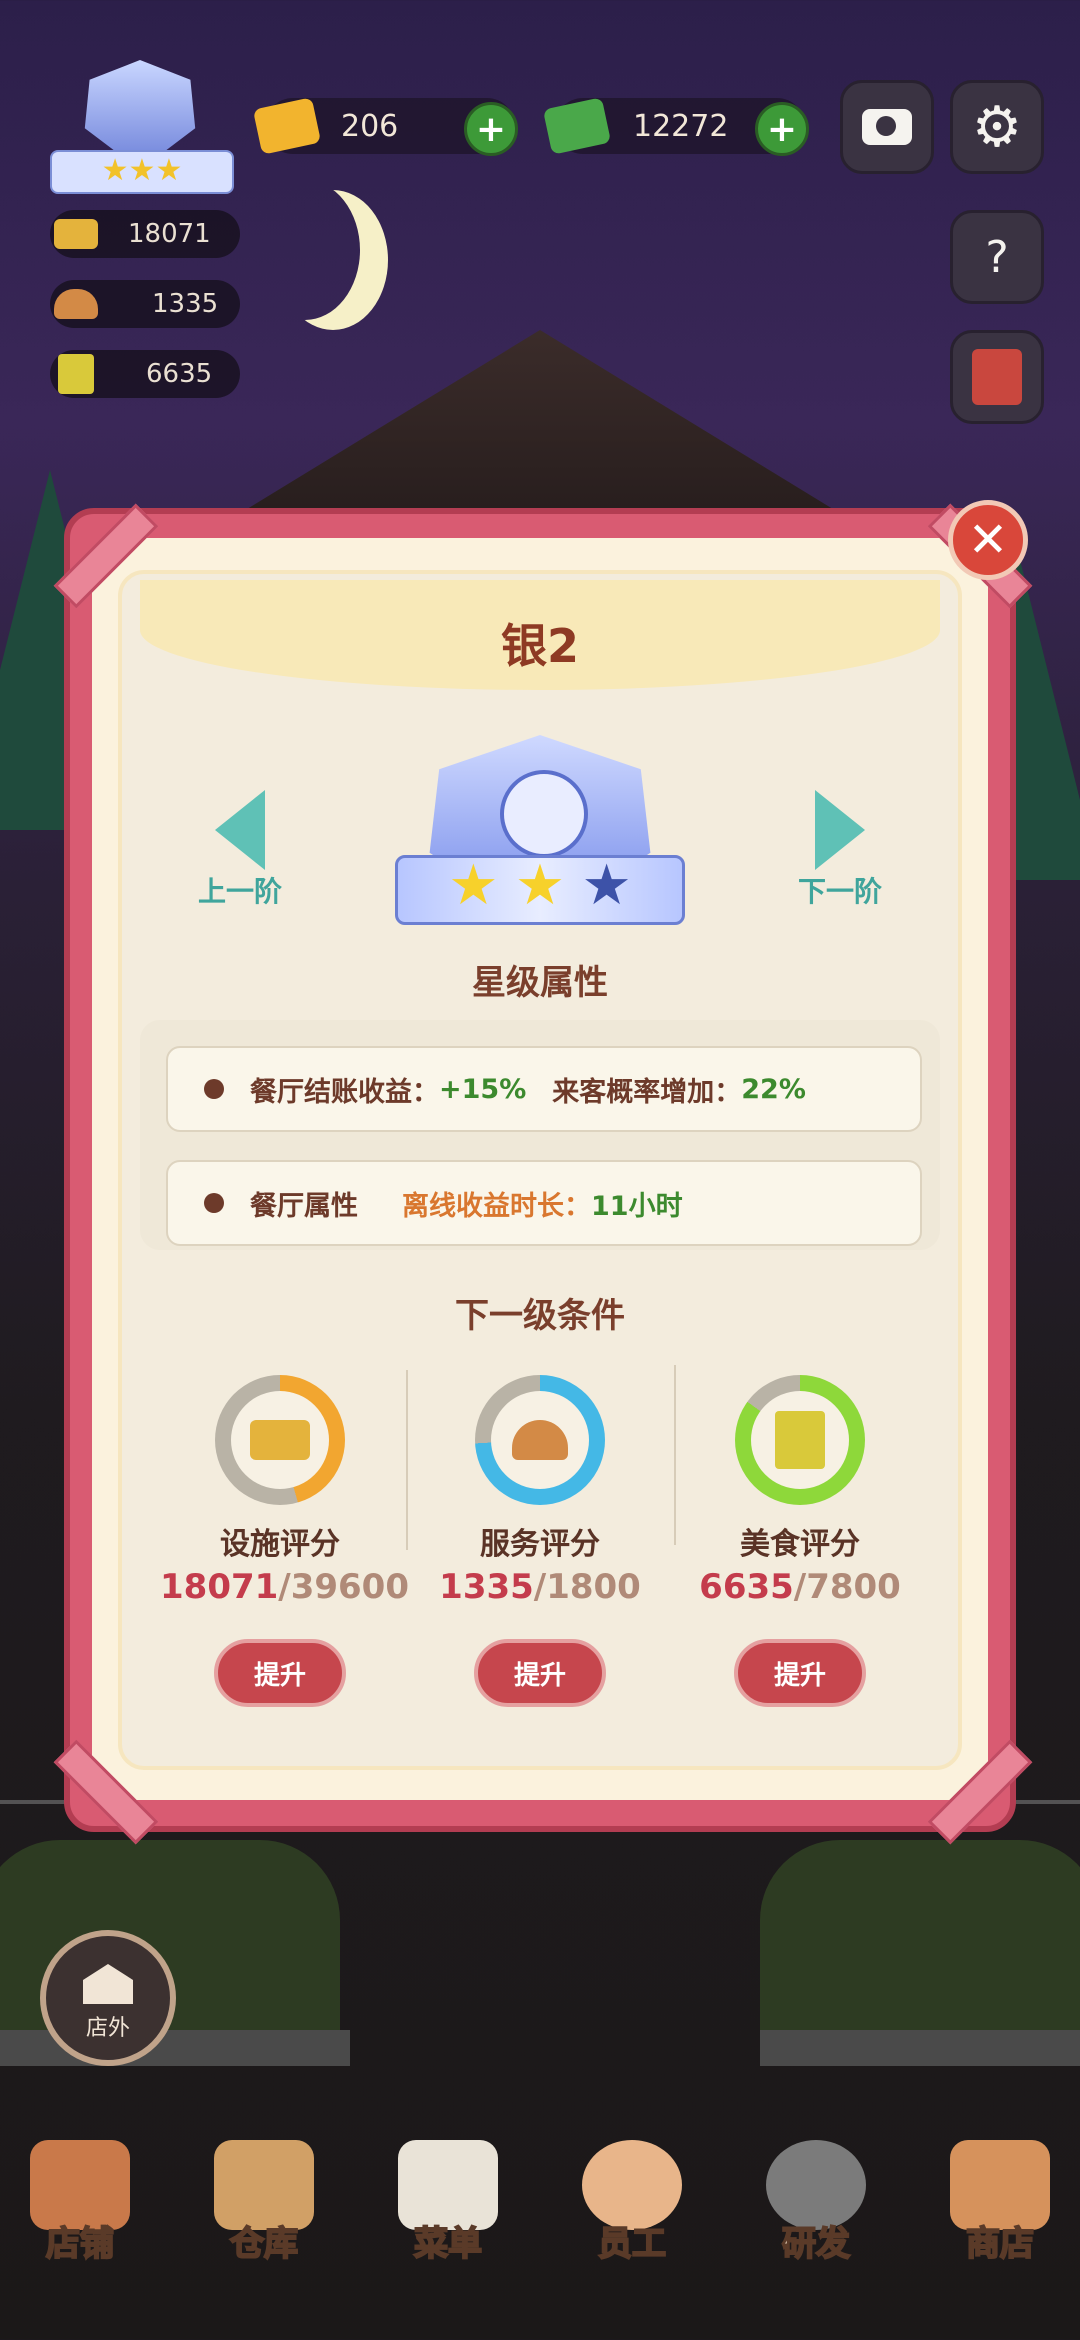 The image size is (1080, 2340). Describe the element at coordinates (632, 2210) in the screenshot. I see `tab-staff: 员工` at that location.